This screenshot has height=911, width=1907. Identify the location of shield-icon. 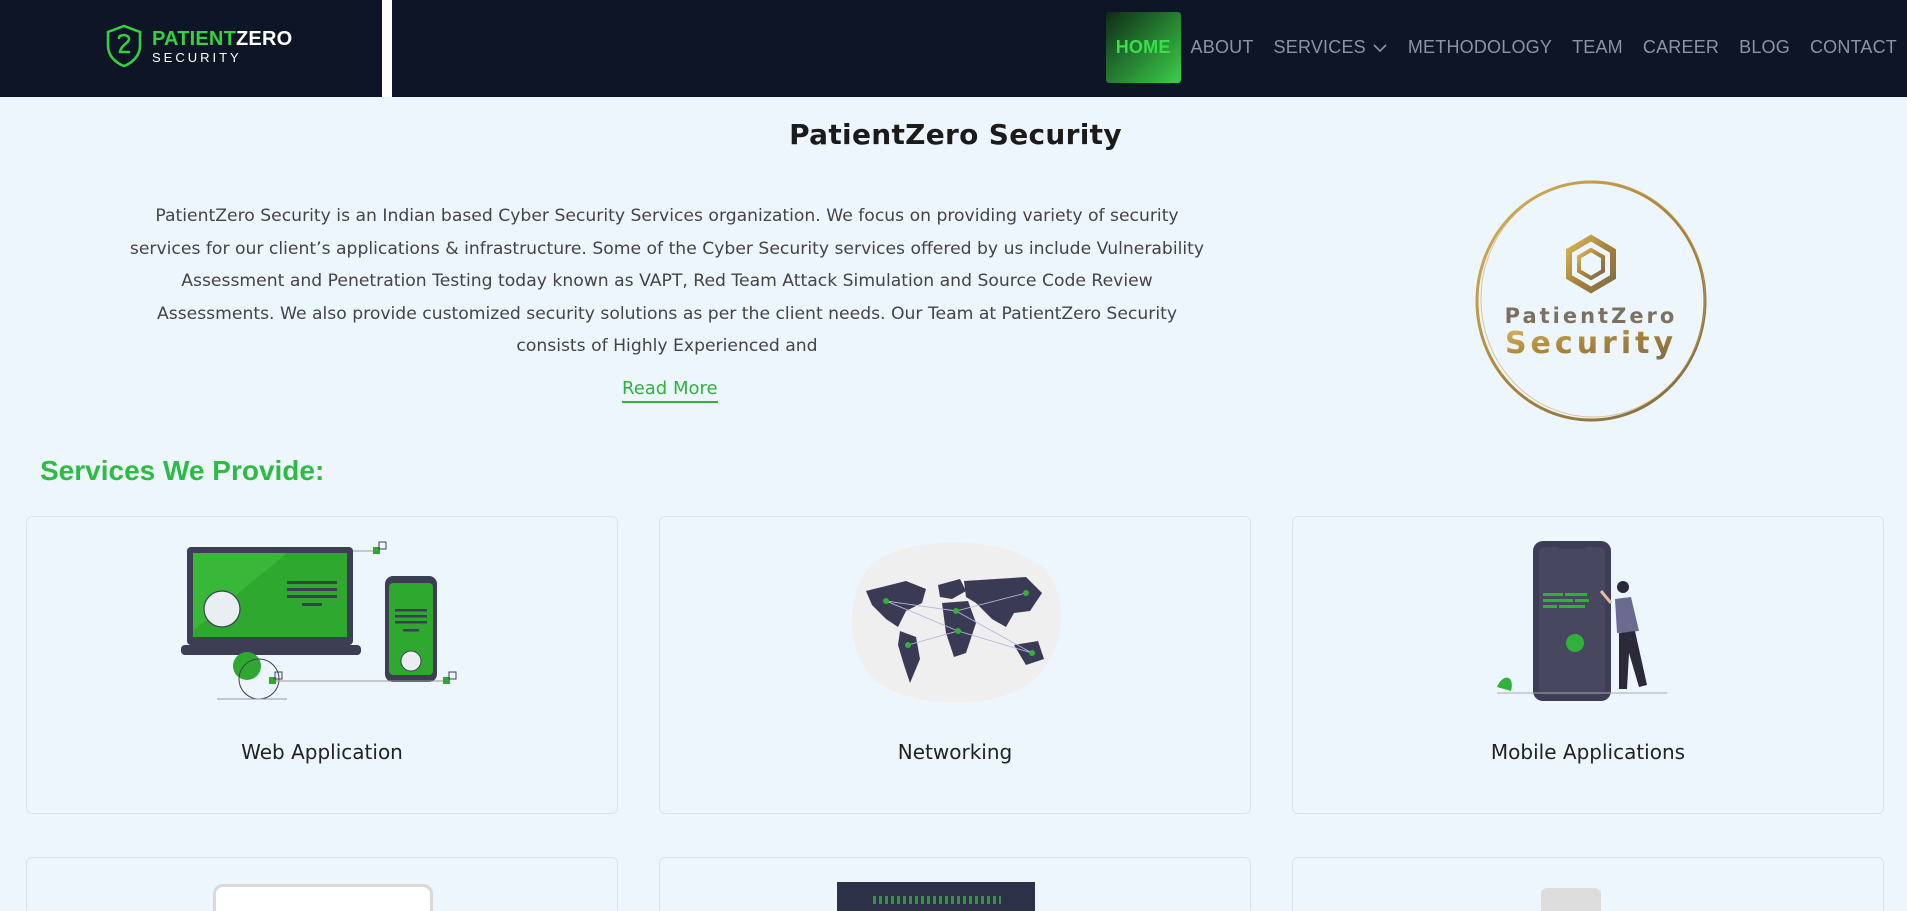
(124, 46).